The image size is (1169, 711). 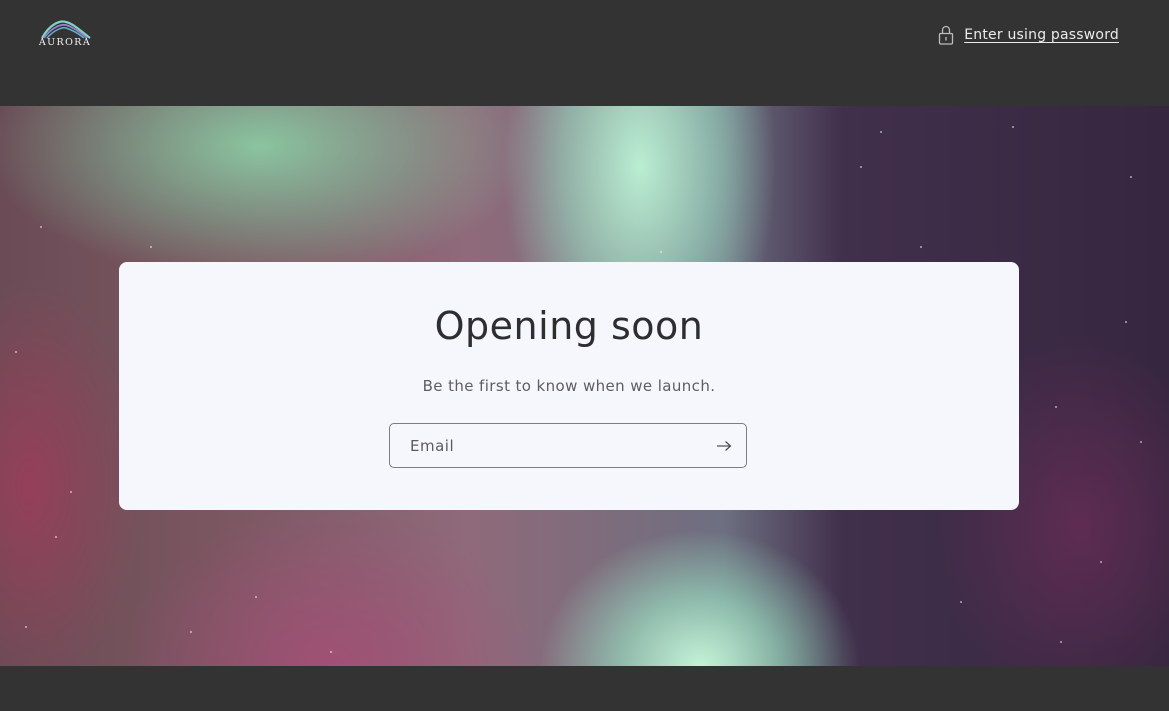 What do you see at coordinates (569, 326) in the screenshot?
I see `page-title: Opening soon` at bounding box center [569, 326].